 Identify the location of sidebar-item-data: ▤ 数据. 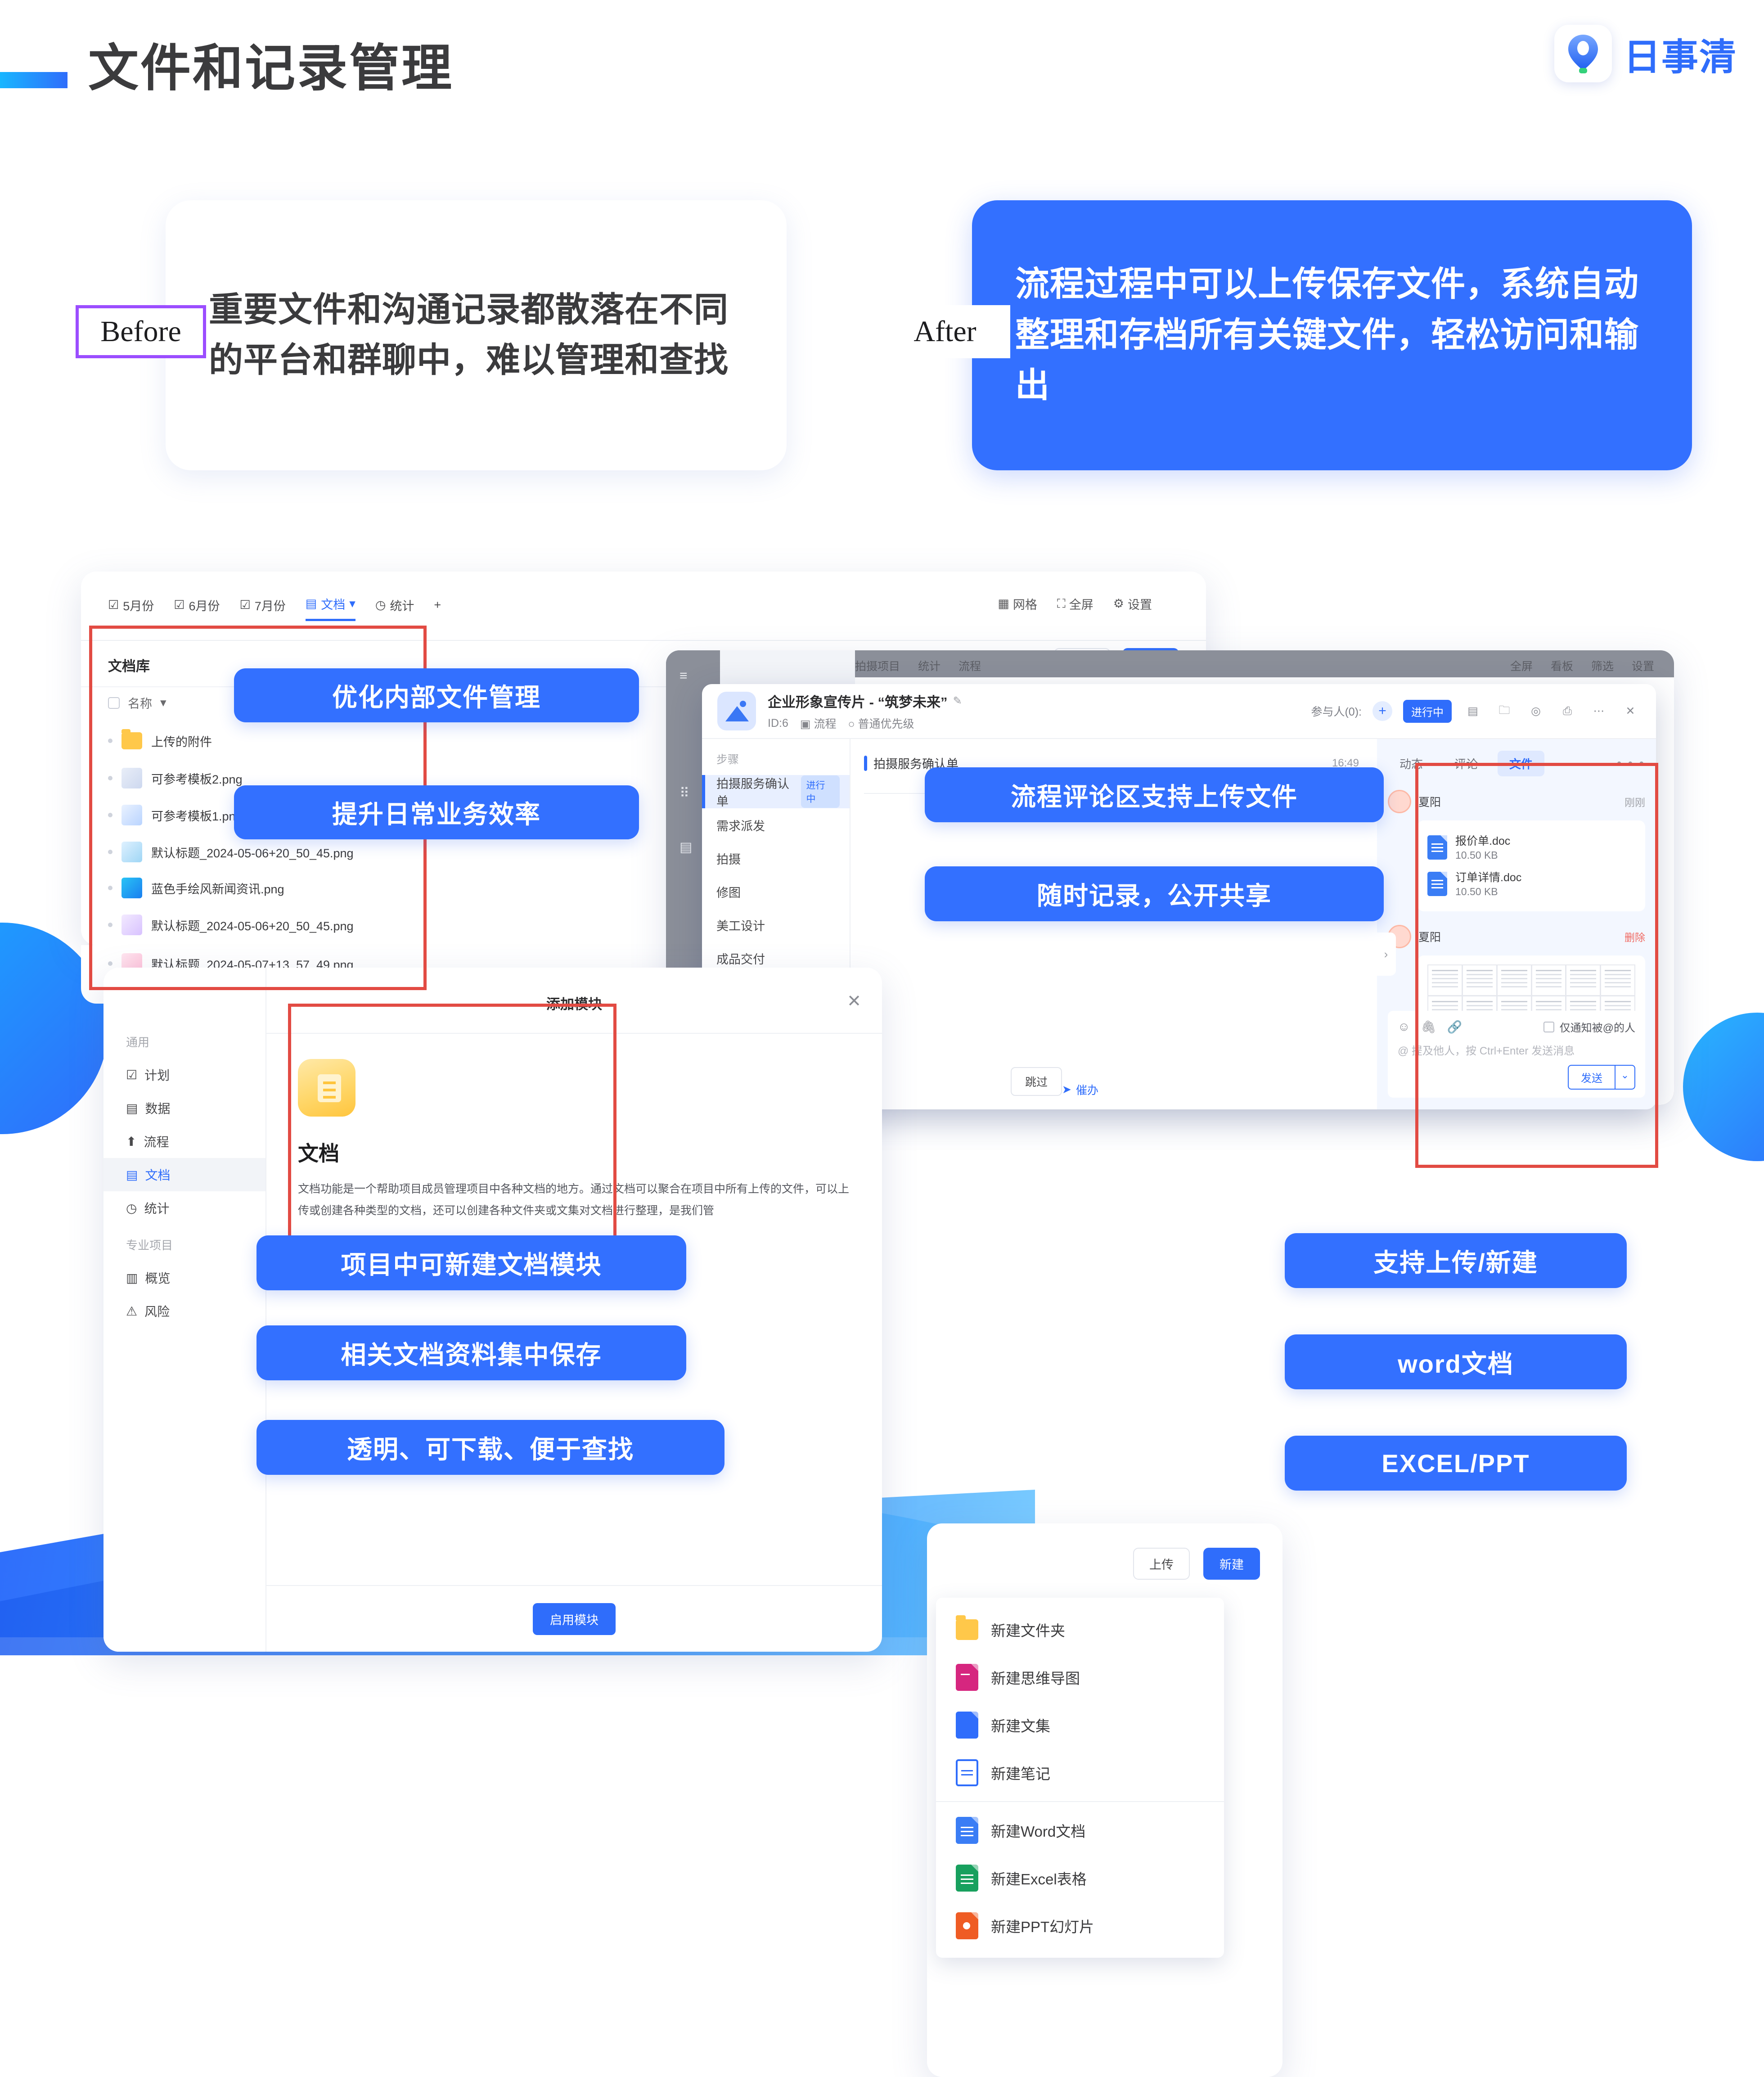
(185, 1108).